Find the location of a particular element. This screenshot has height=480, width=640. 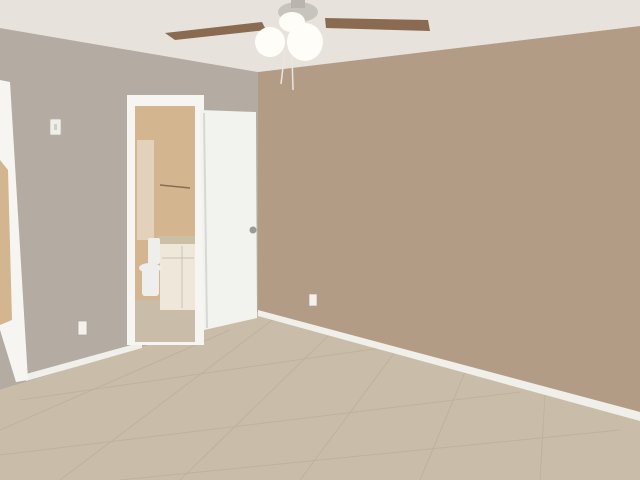

fan-pull-chain is located at coordinates (292, 72).